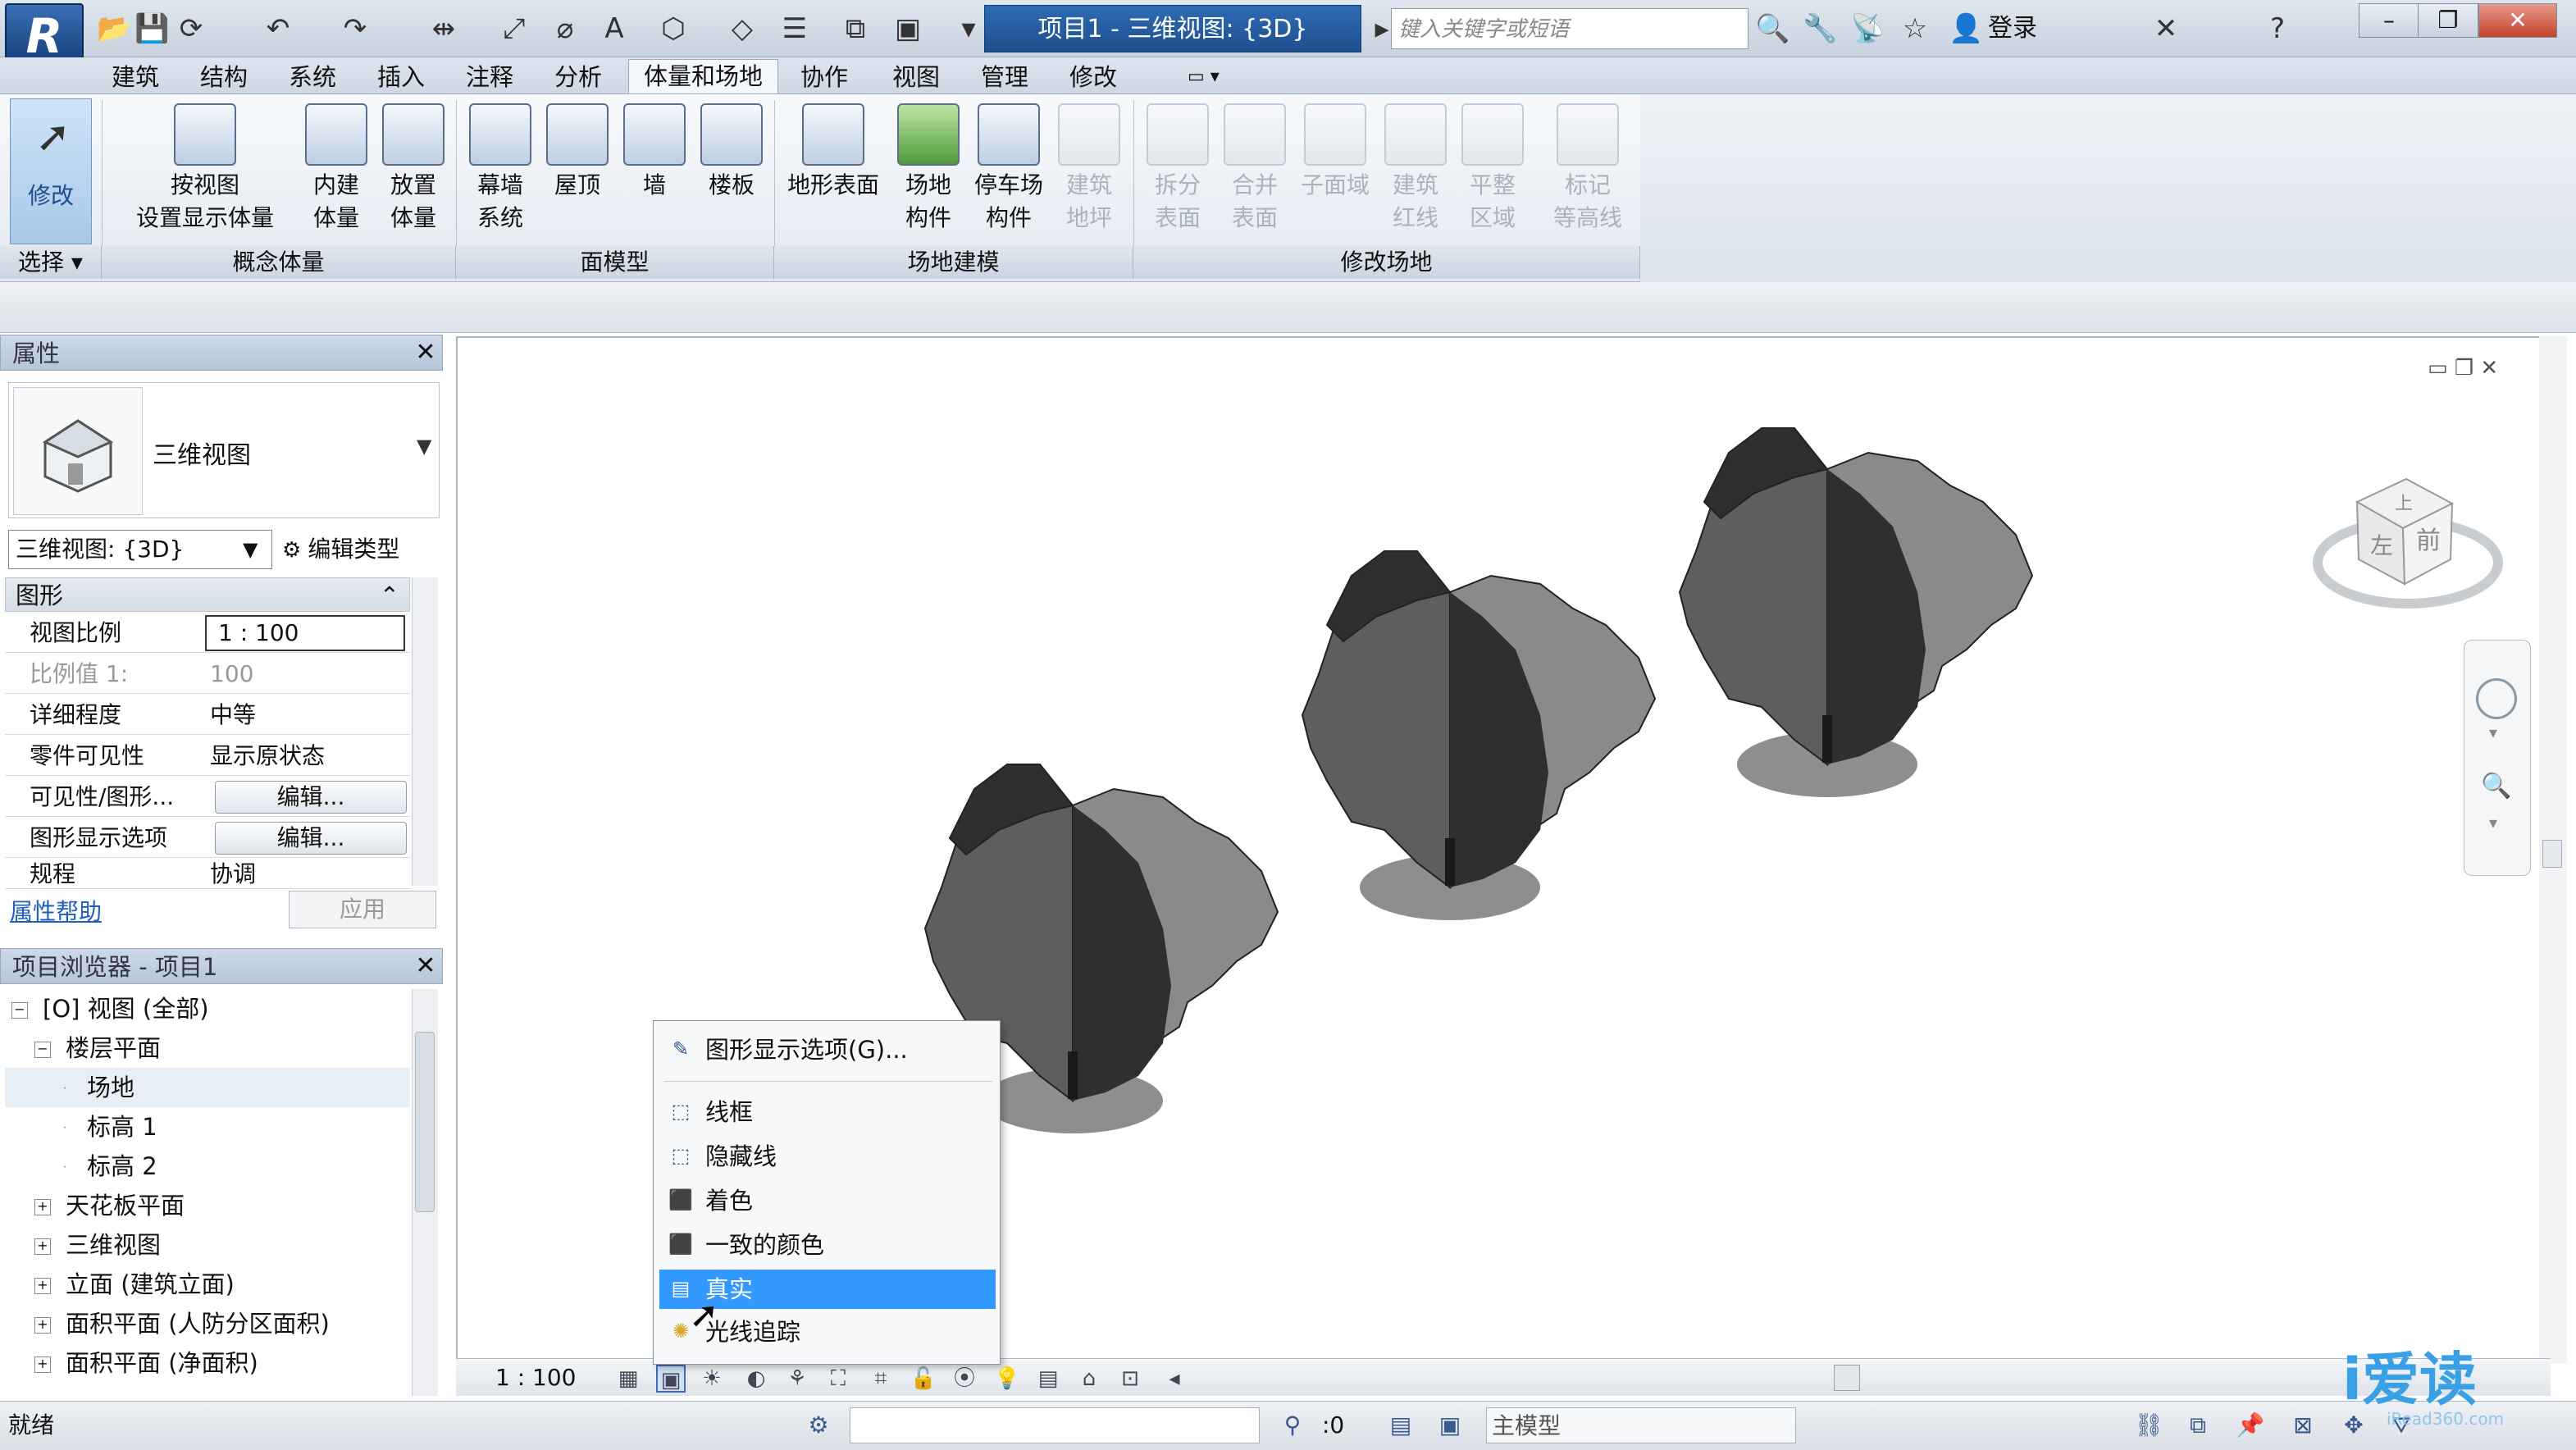  I want to click on login-link: 登录, so click(2012, 28).